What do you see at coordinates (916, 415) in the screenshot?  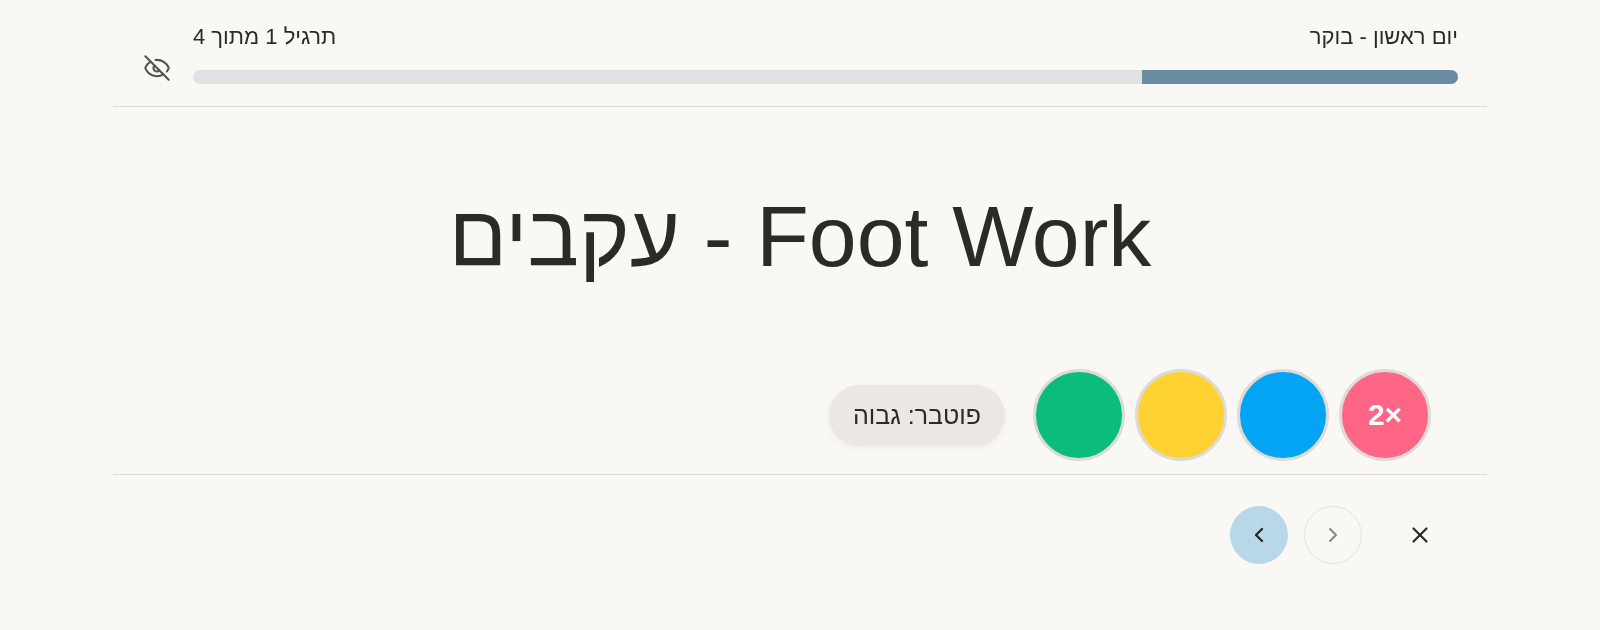 I see `intensity-tag: פוטבר: גבוה` at bounding box center [916, 415].